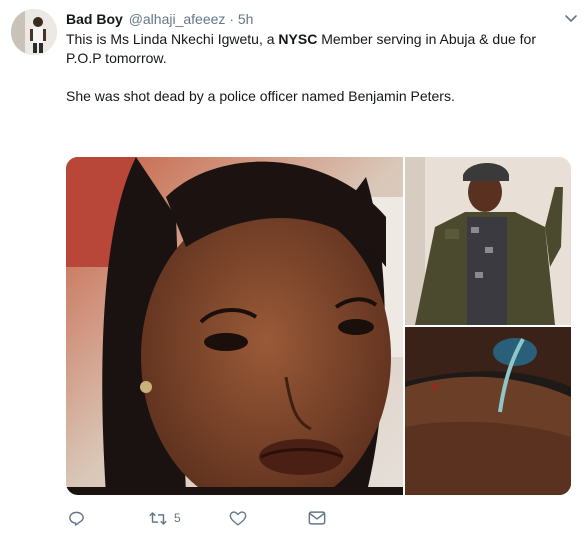 The width and height of the screenshot is (583, 535). I want to click on photo-injury, so click(488, 411).